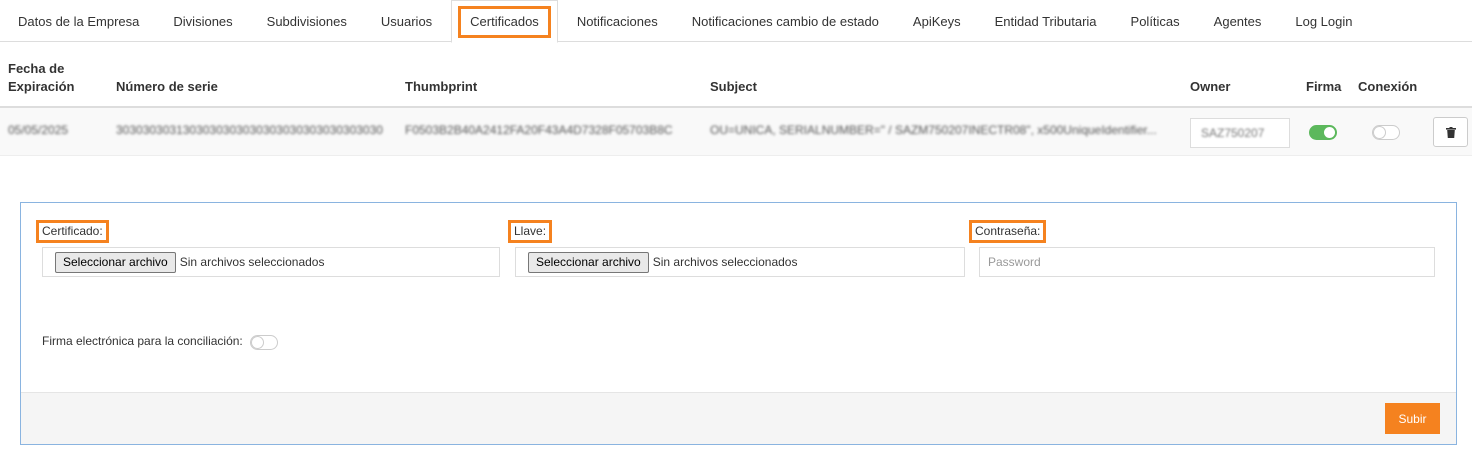  I want to click on llave-file-status: Sin archivos seleccionados, so click(725, 262).